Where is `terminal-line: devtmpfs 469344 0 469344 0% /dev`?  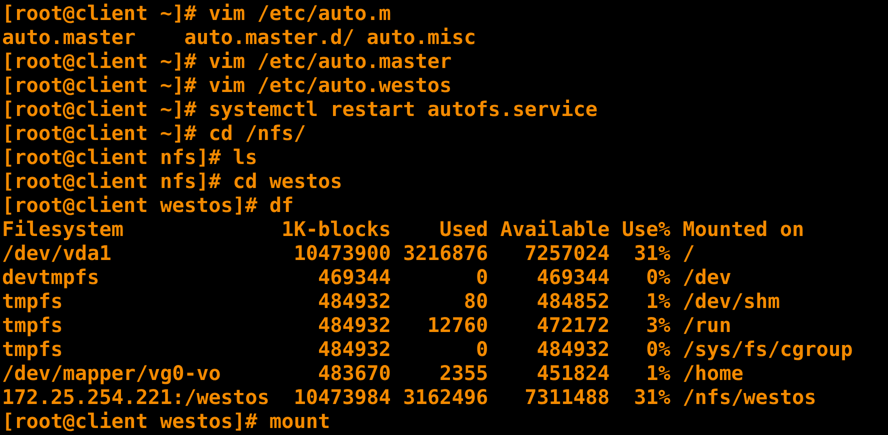 terminal-line: devtmpfs 469344 0 469344 0% /dev is located at coordinates (367, 277).